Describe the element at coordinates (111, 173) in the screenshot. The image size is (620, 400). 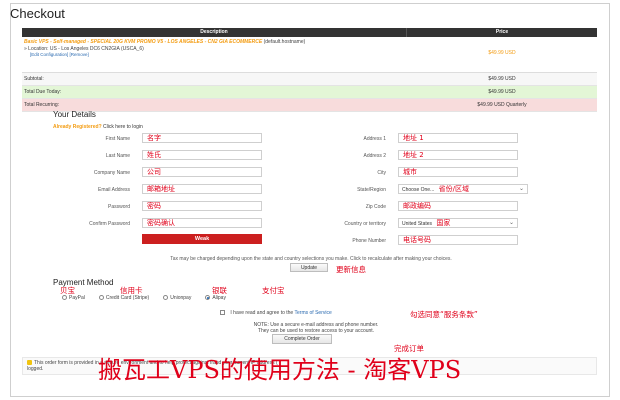
I see `company-name-label: Company Name` at that location.